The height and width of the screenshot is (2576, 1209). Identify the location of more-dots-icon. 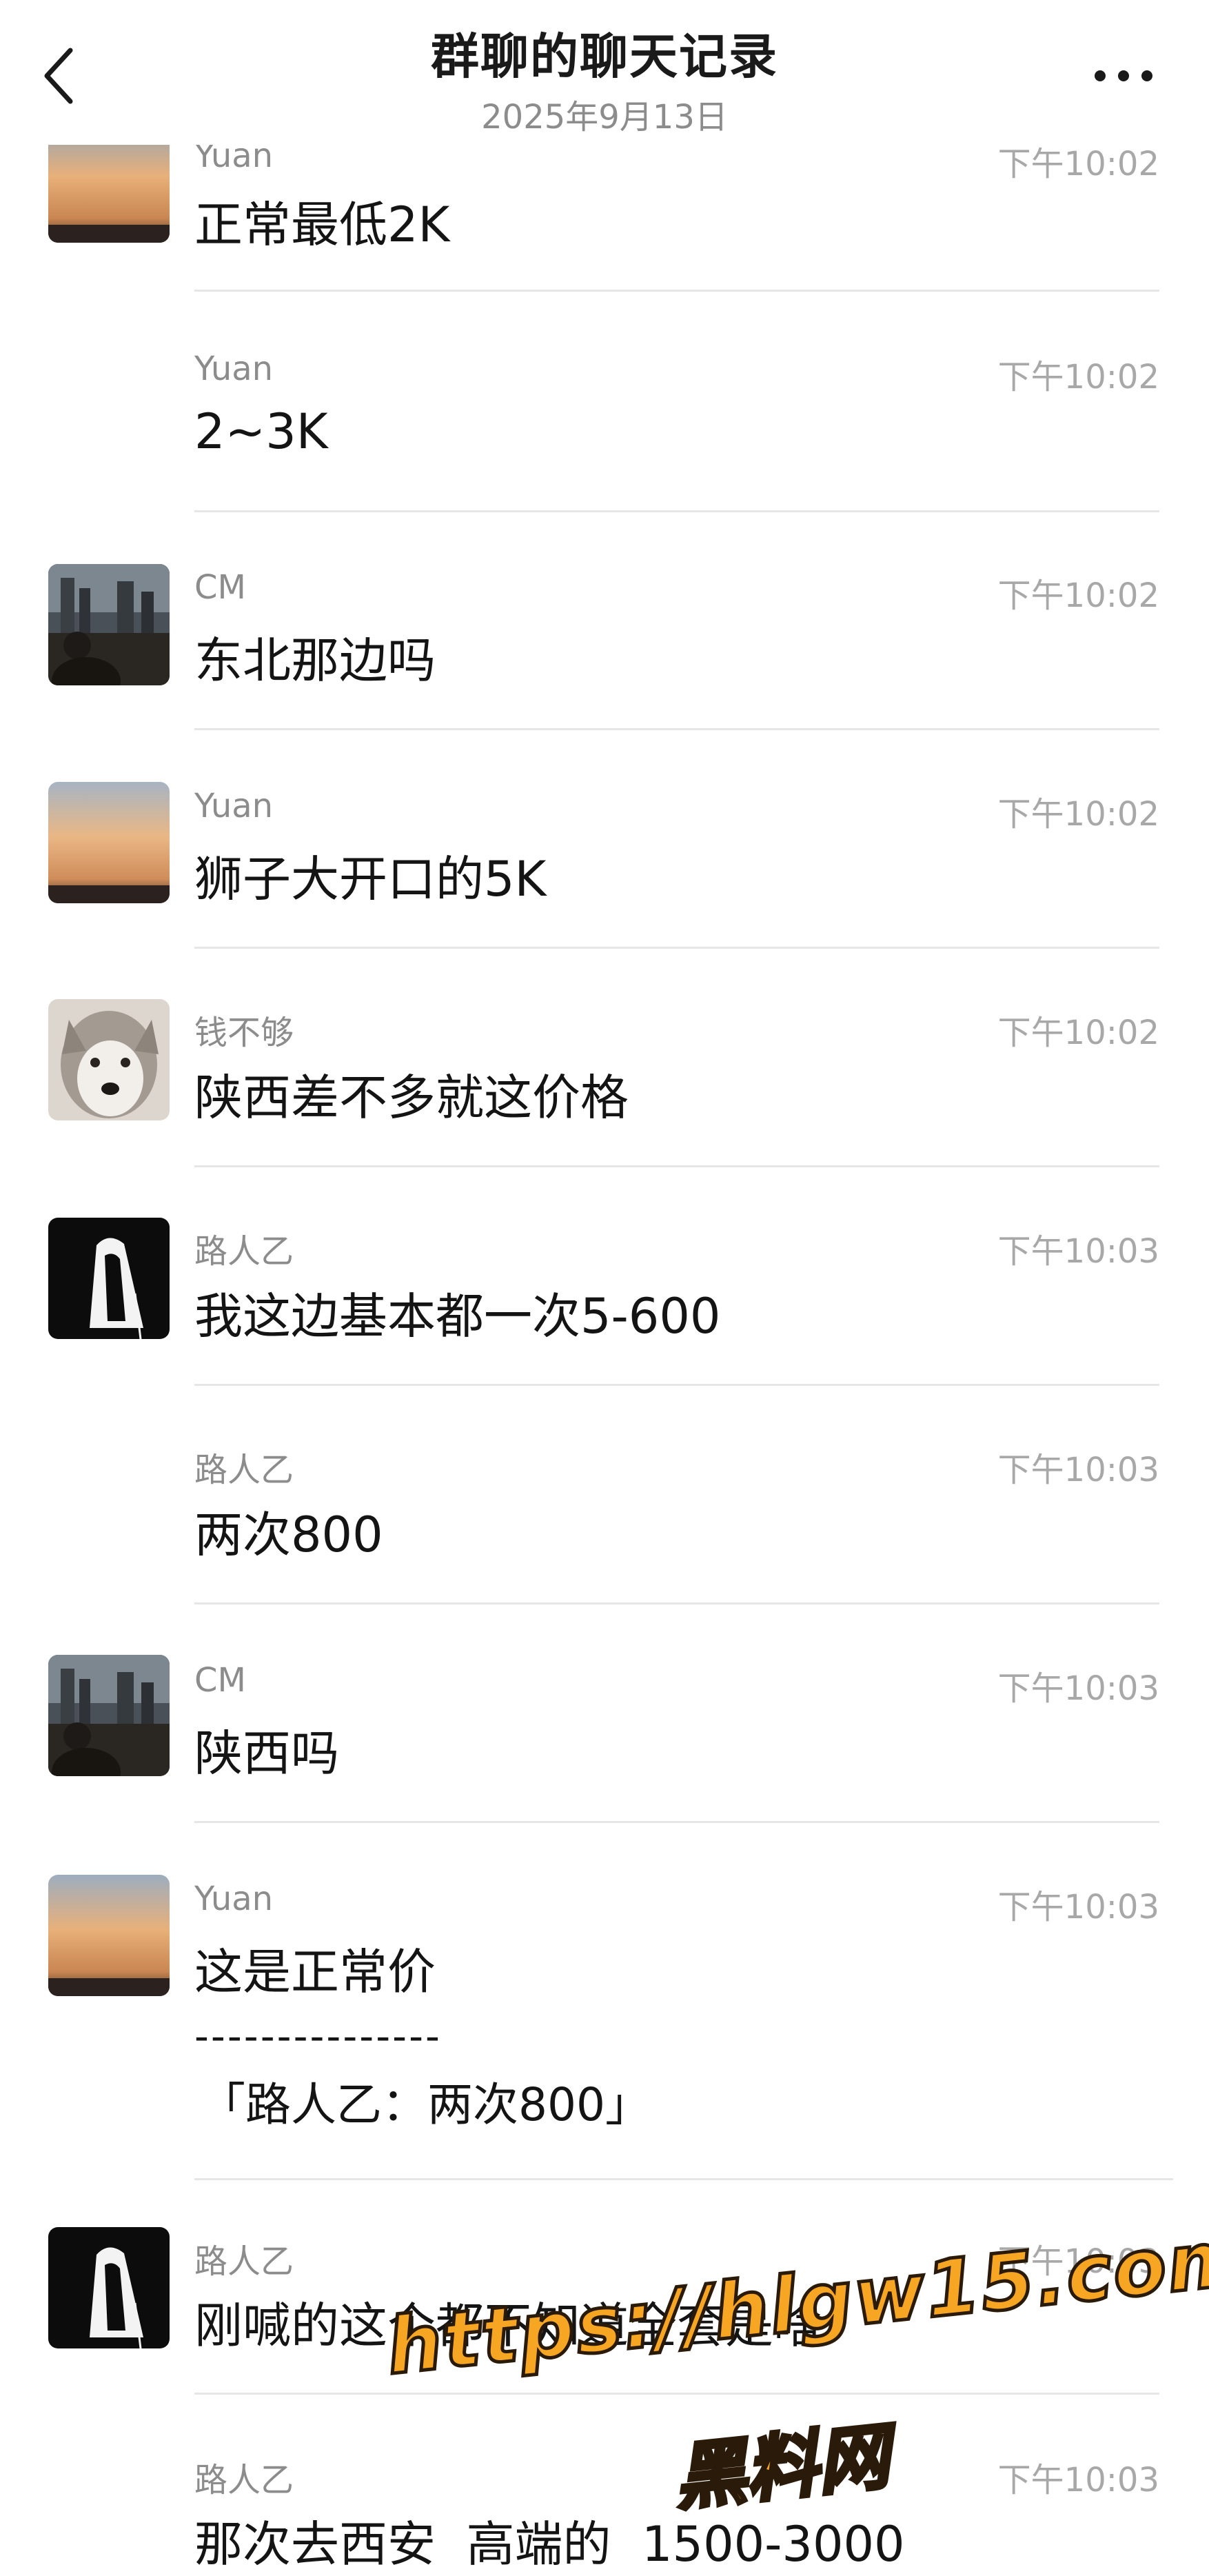
(1123, 75).